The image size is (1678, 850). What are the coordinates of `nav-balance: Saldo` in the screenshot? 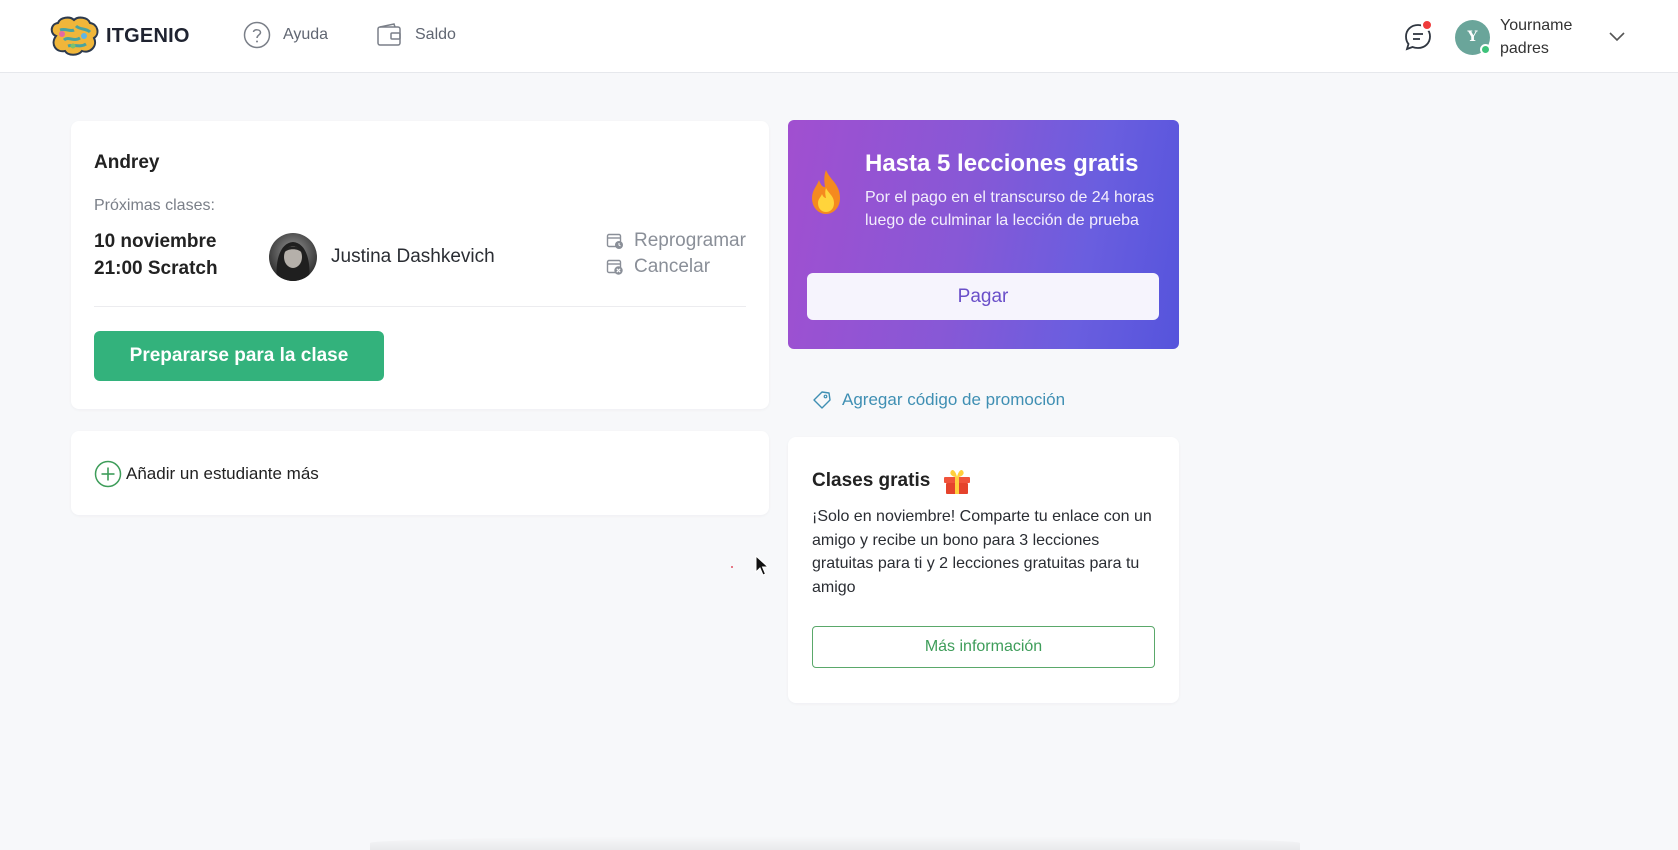 It's located at (415, 35).